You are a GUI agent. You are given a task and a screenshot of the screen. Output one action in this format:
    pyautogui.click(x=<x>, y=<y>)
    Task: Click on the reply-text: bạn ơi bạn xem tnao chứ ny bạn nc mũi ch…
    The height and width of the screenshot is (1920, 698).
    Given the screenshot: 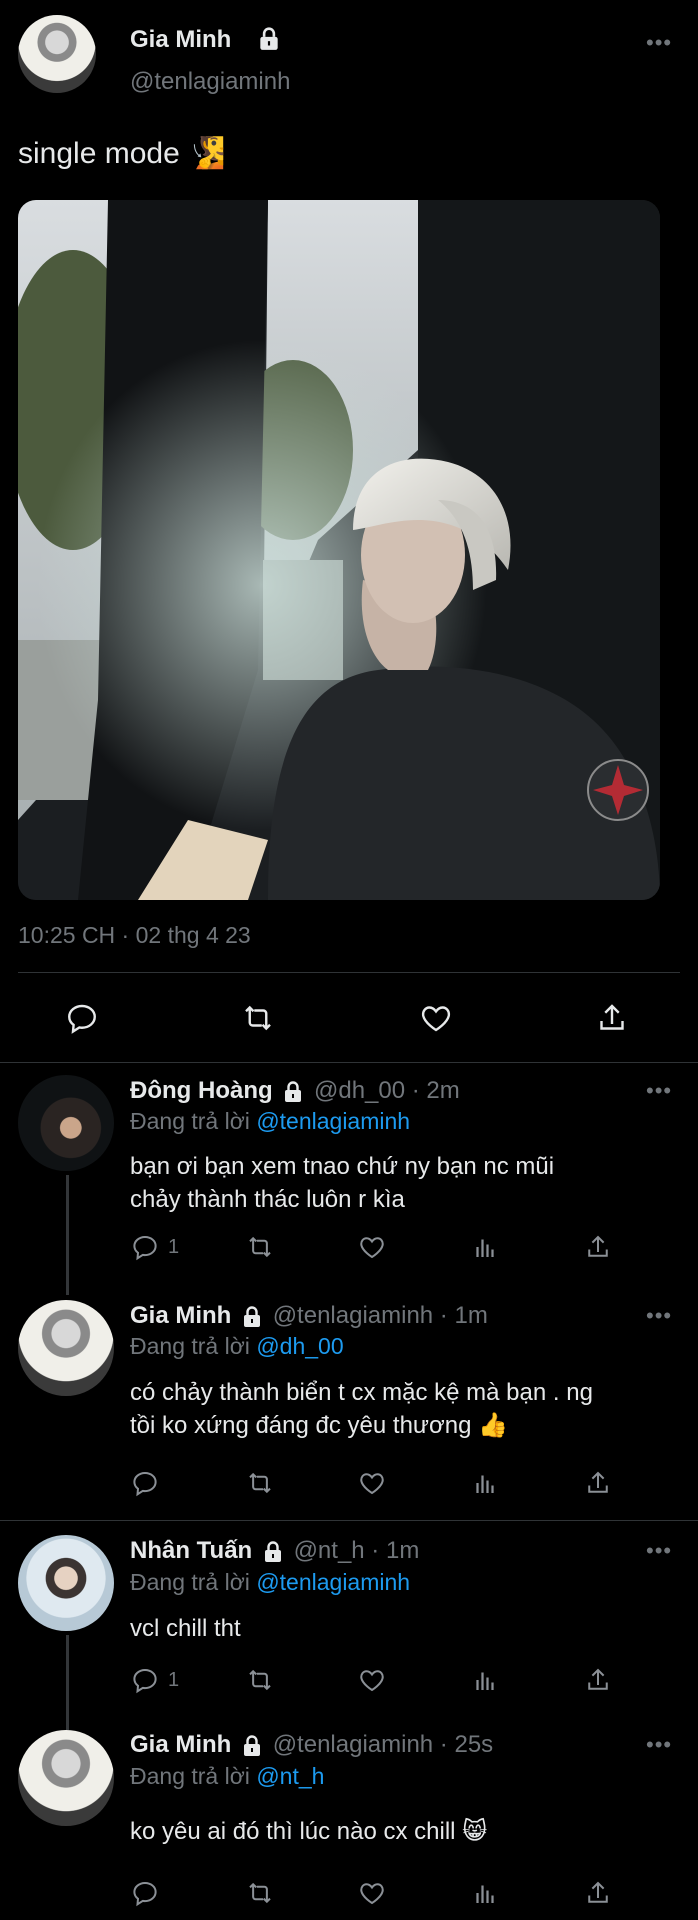 What is the action you would take?
    pyautogui.click(x=342, y=1183)
    